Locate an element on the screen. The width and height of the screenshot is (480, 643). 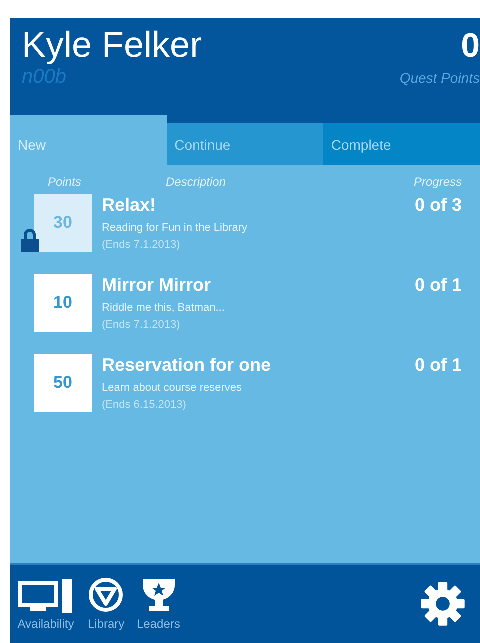
points-value: 0 is located at coordinates (470, 46).